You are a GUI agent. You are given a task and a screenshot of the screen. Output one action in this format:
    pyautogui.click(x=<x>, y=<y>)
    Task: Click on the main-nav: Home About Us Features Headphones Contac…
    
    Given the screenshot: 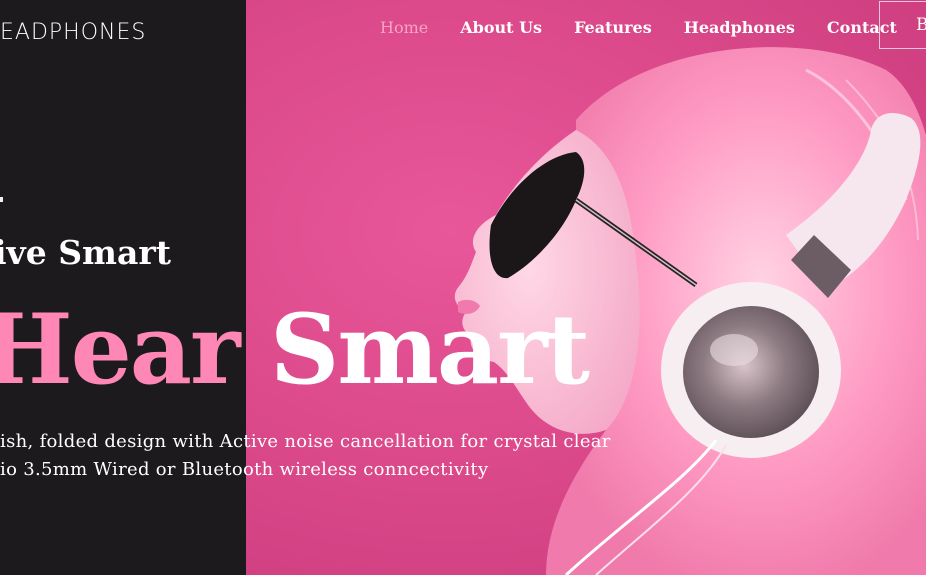 What is the action you would take?
    pyautogui.click(x=646, y=28)
    